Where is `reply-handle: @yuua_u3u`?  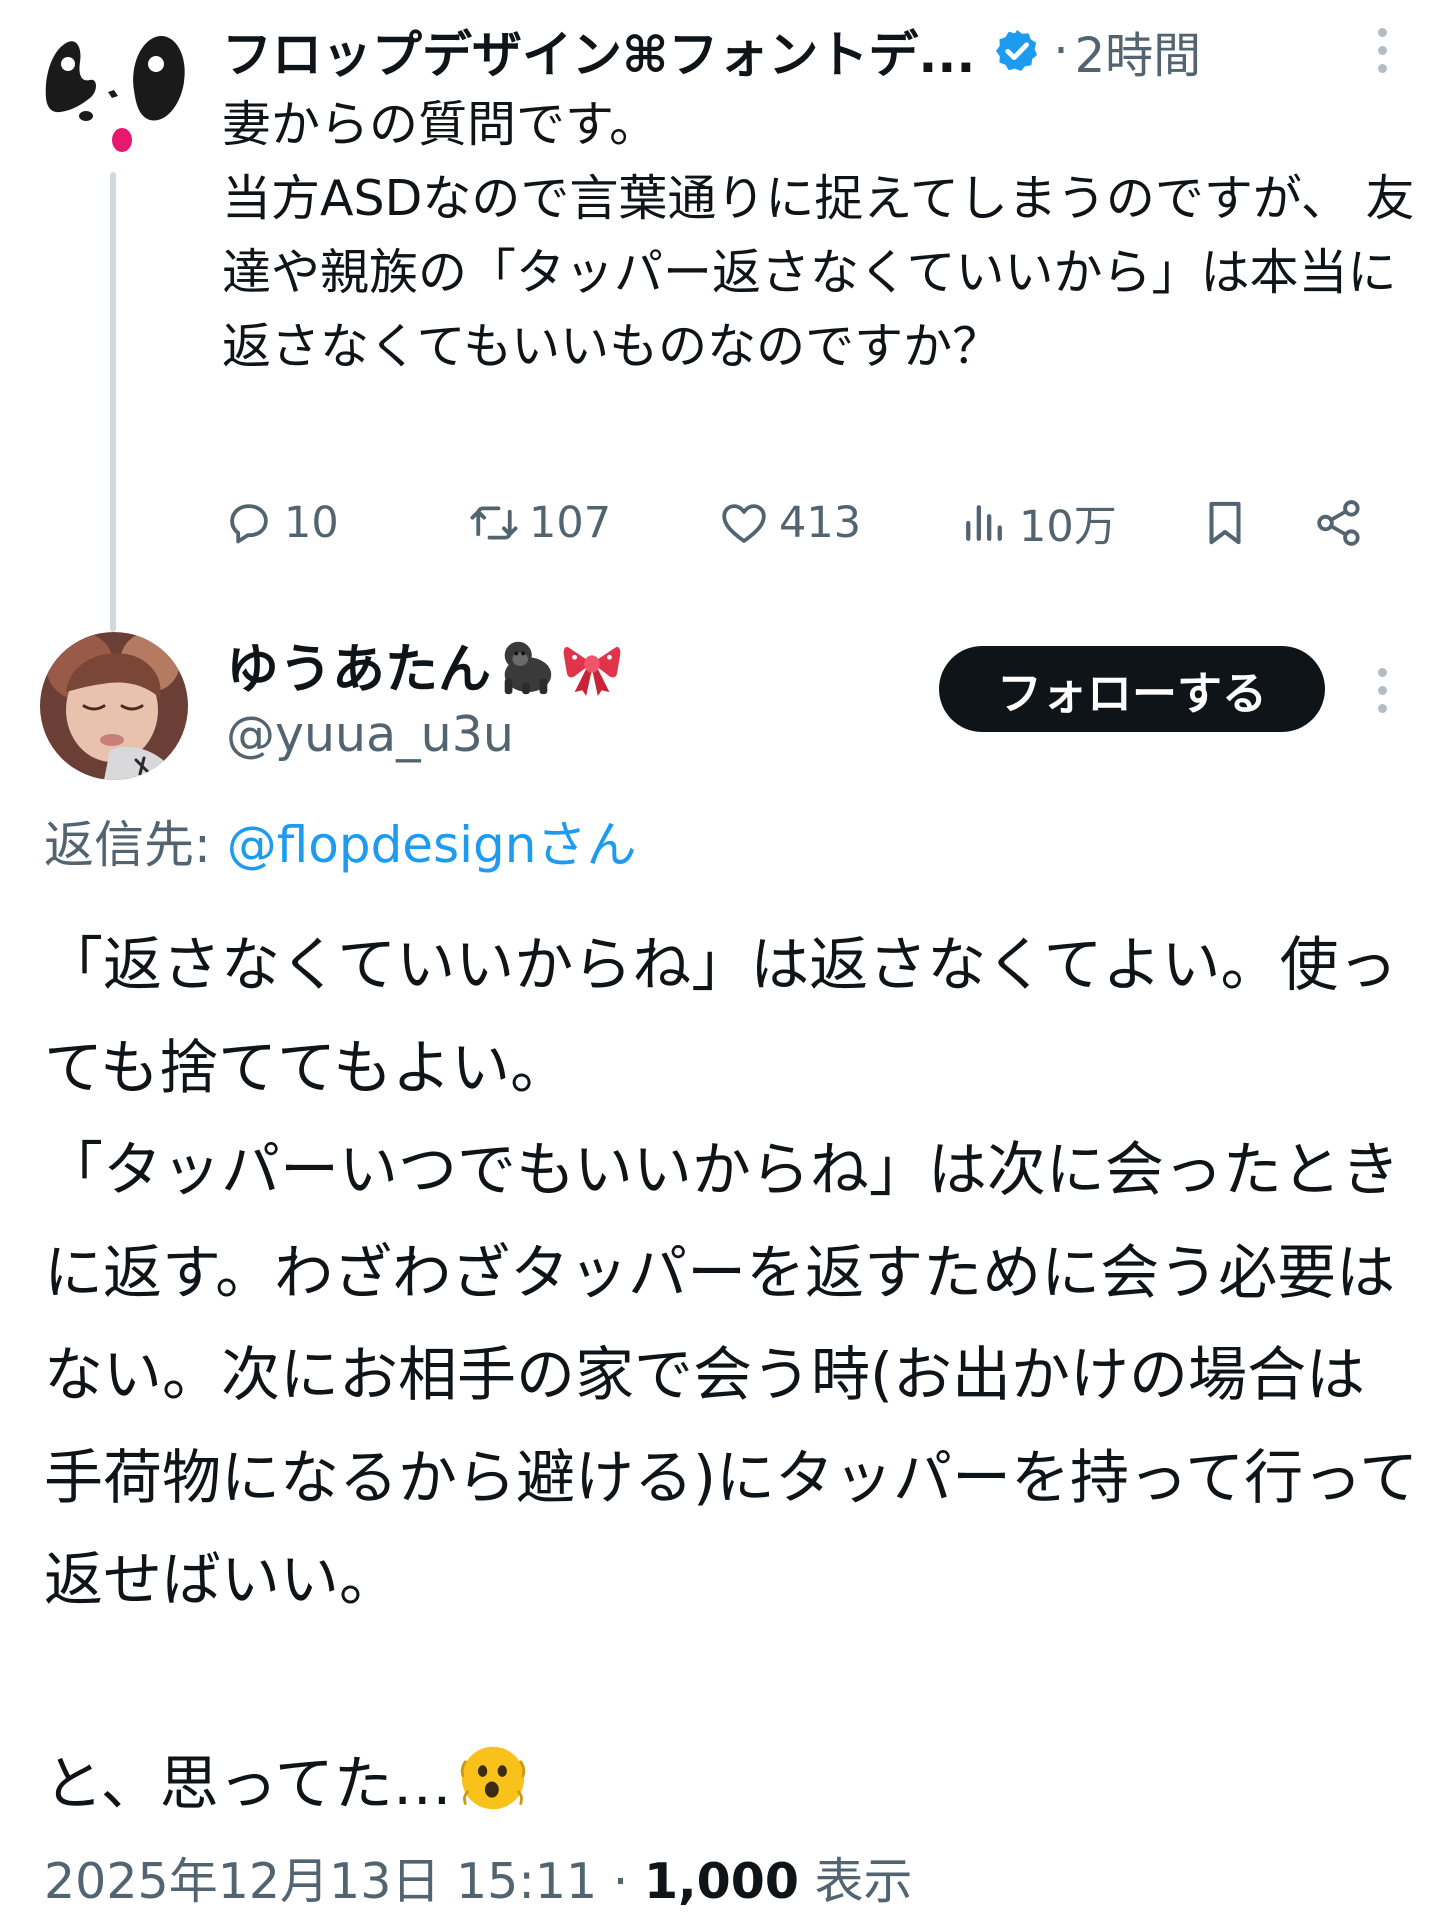
reply-handle: @yuua_u3u is located at coordinates (370, 734).